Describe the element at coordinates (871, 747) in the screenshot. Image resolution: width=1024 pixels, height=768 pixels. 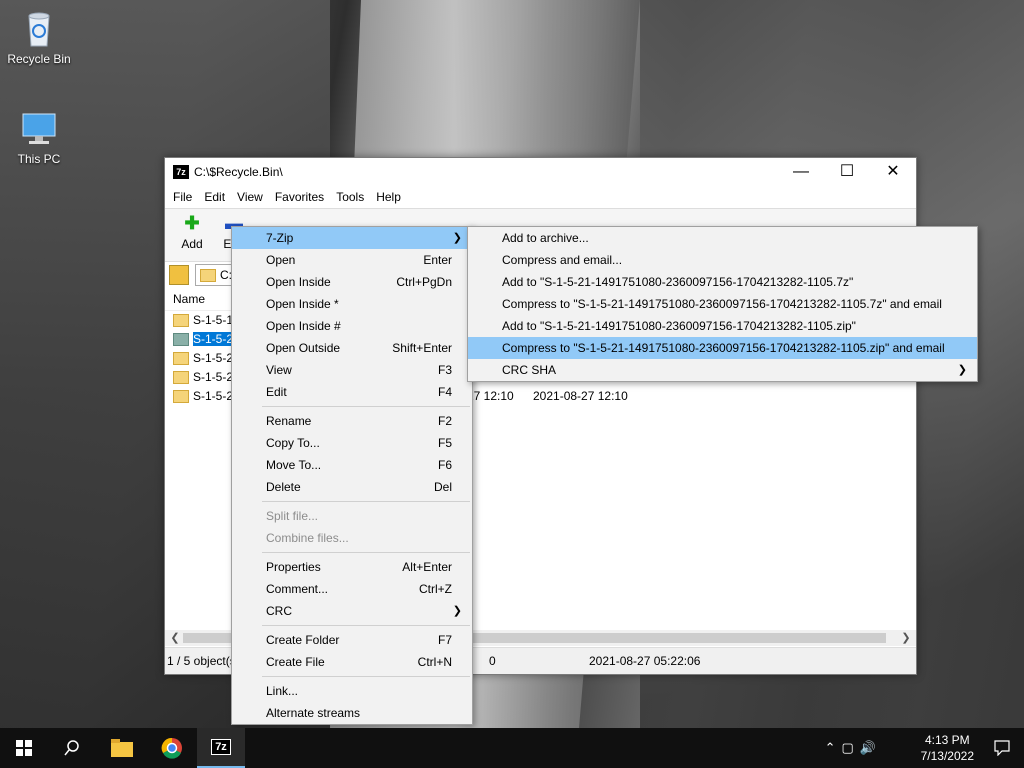
I see `volume-icon: 🔊` at that location.